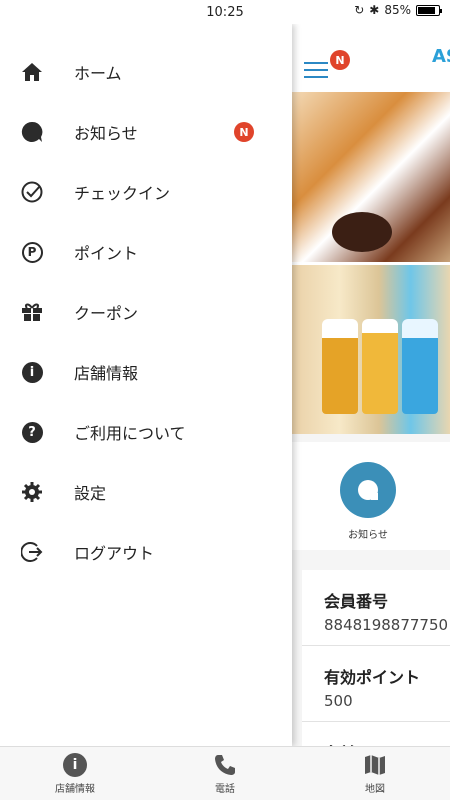 Image resolution: width=450 pixels, height=800 pixels. I want to click on tab-label: 地図, so click(375, 789).